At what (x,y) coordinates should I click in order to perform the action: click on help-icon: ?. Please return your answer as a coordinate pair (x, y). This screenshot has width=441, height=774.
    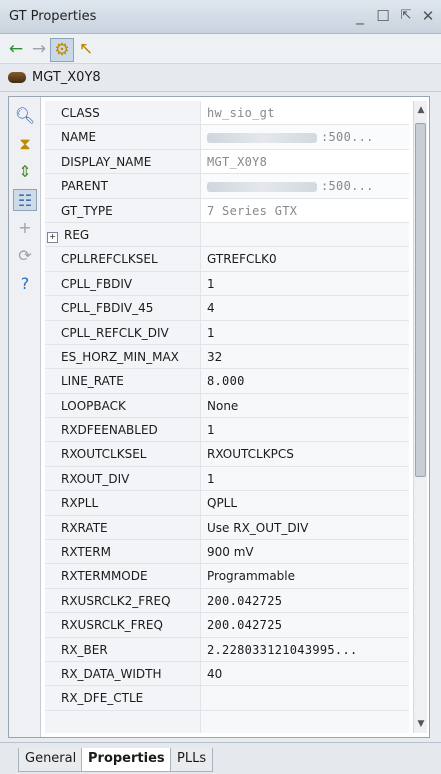
    Looking at the image, I should click on (25, 284).